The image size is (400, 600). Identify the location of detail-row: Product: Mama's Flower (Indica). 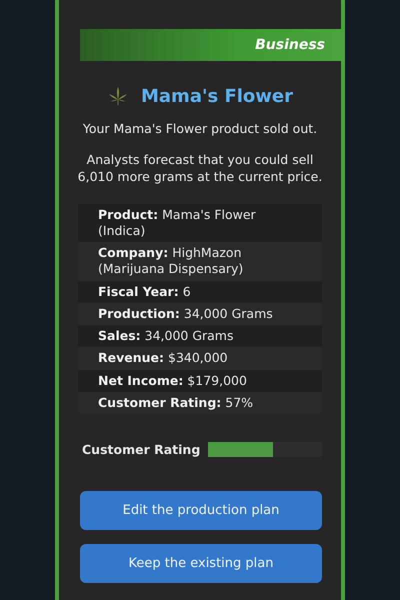
(200, 223).